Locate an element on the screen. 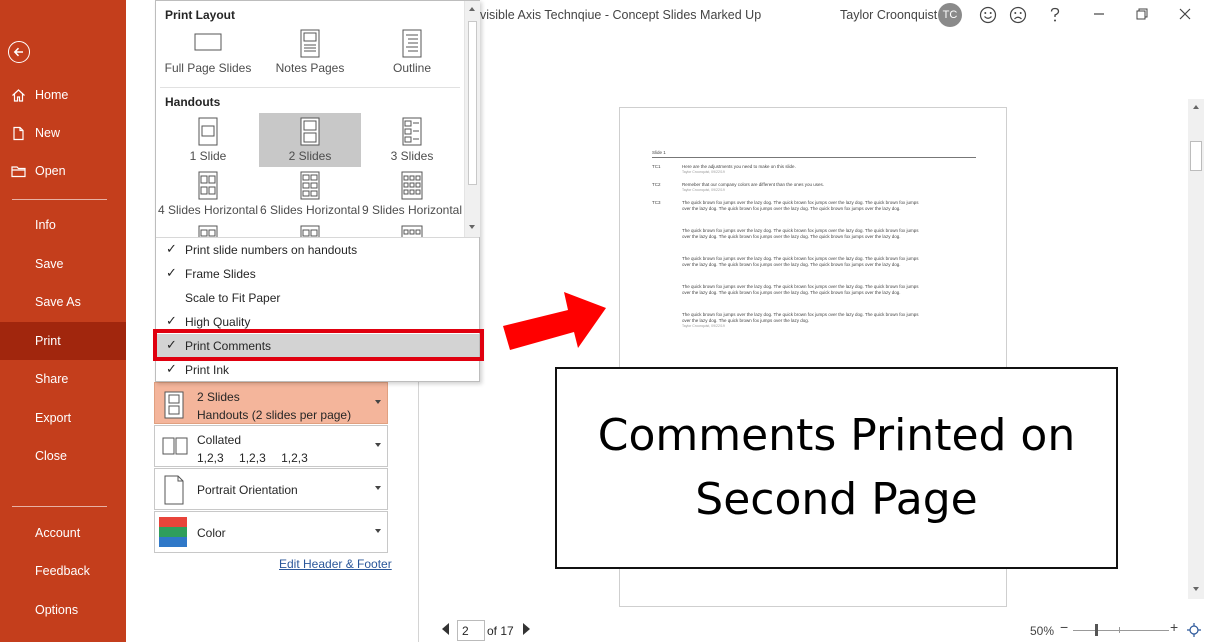 The image size is (1208, 642). orientation-title: Portrait Orientation is located at coordinates (247, 490).